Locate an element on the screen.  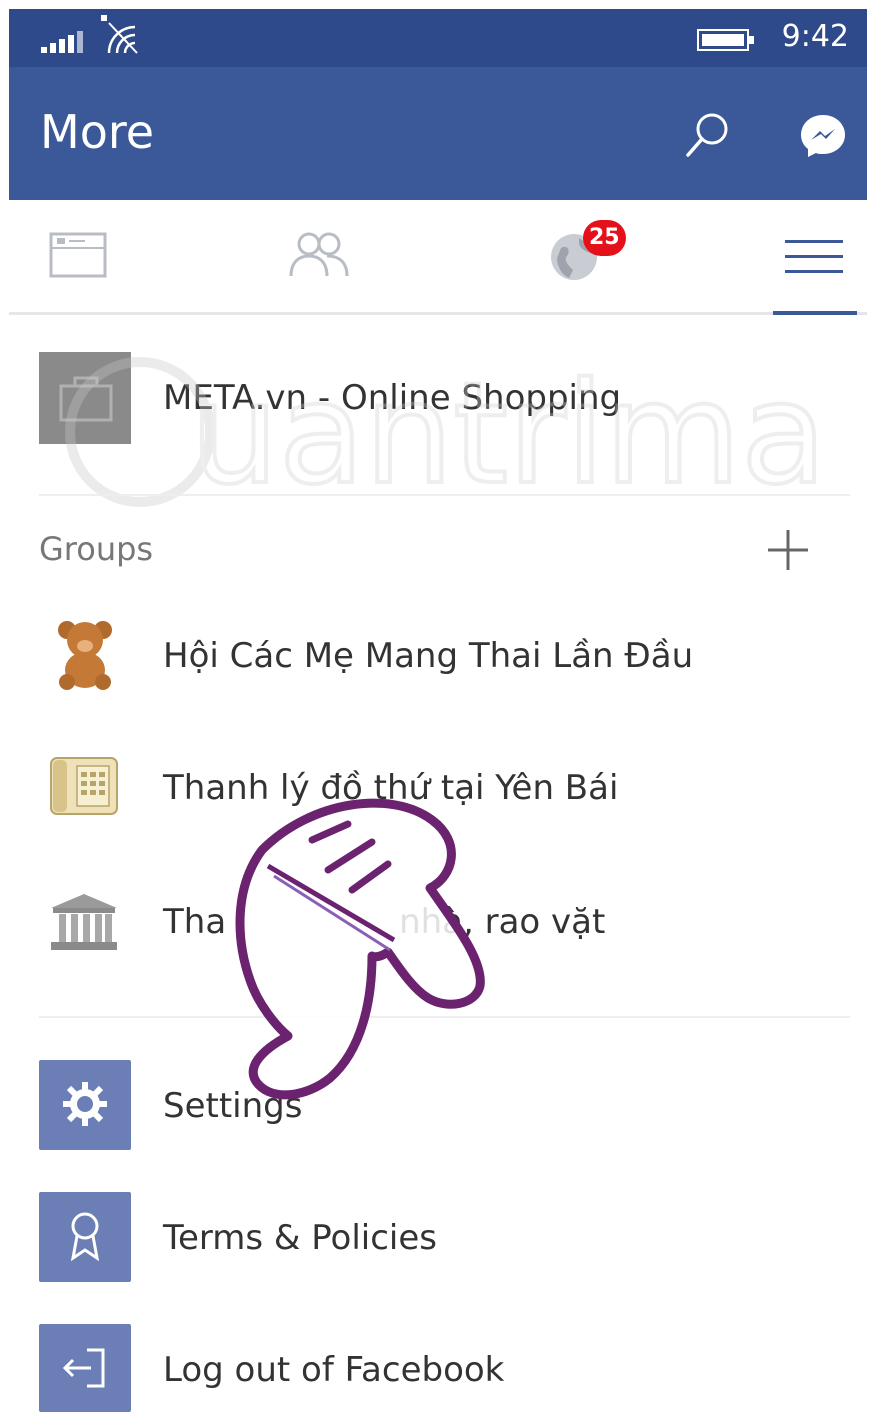
tab-more is located at coordinates (819, 257).